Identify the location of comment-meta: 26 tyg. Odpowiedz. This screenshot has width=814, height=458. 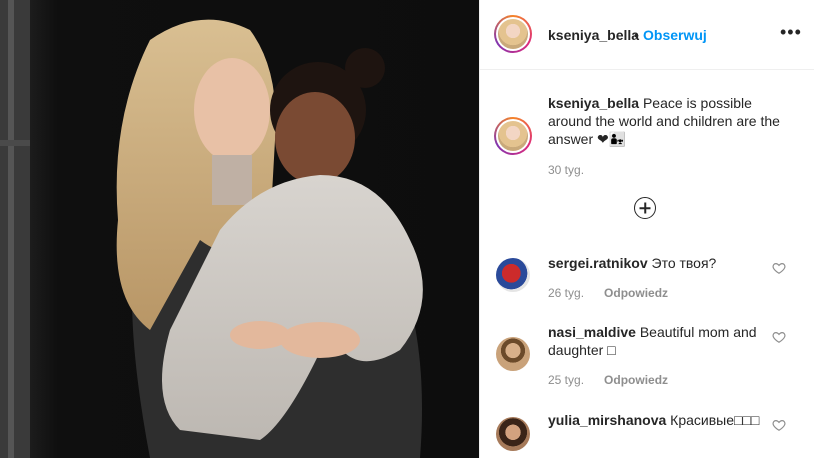
(608, 293).